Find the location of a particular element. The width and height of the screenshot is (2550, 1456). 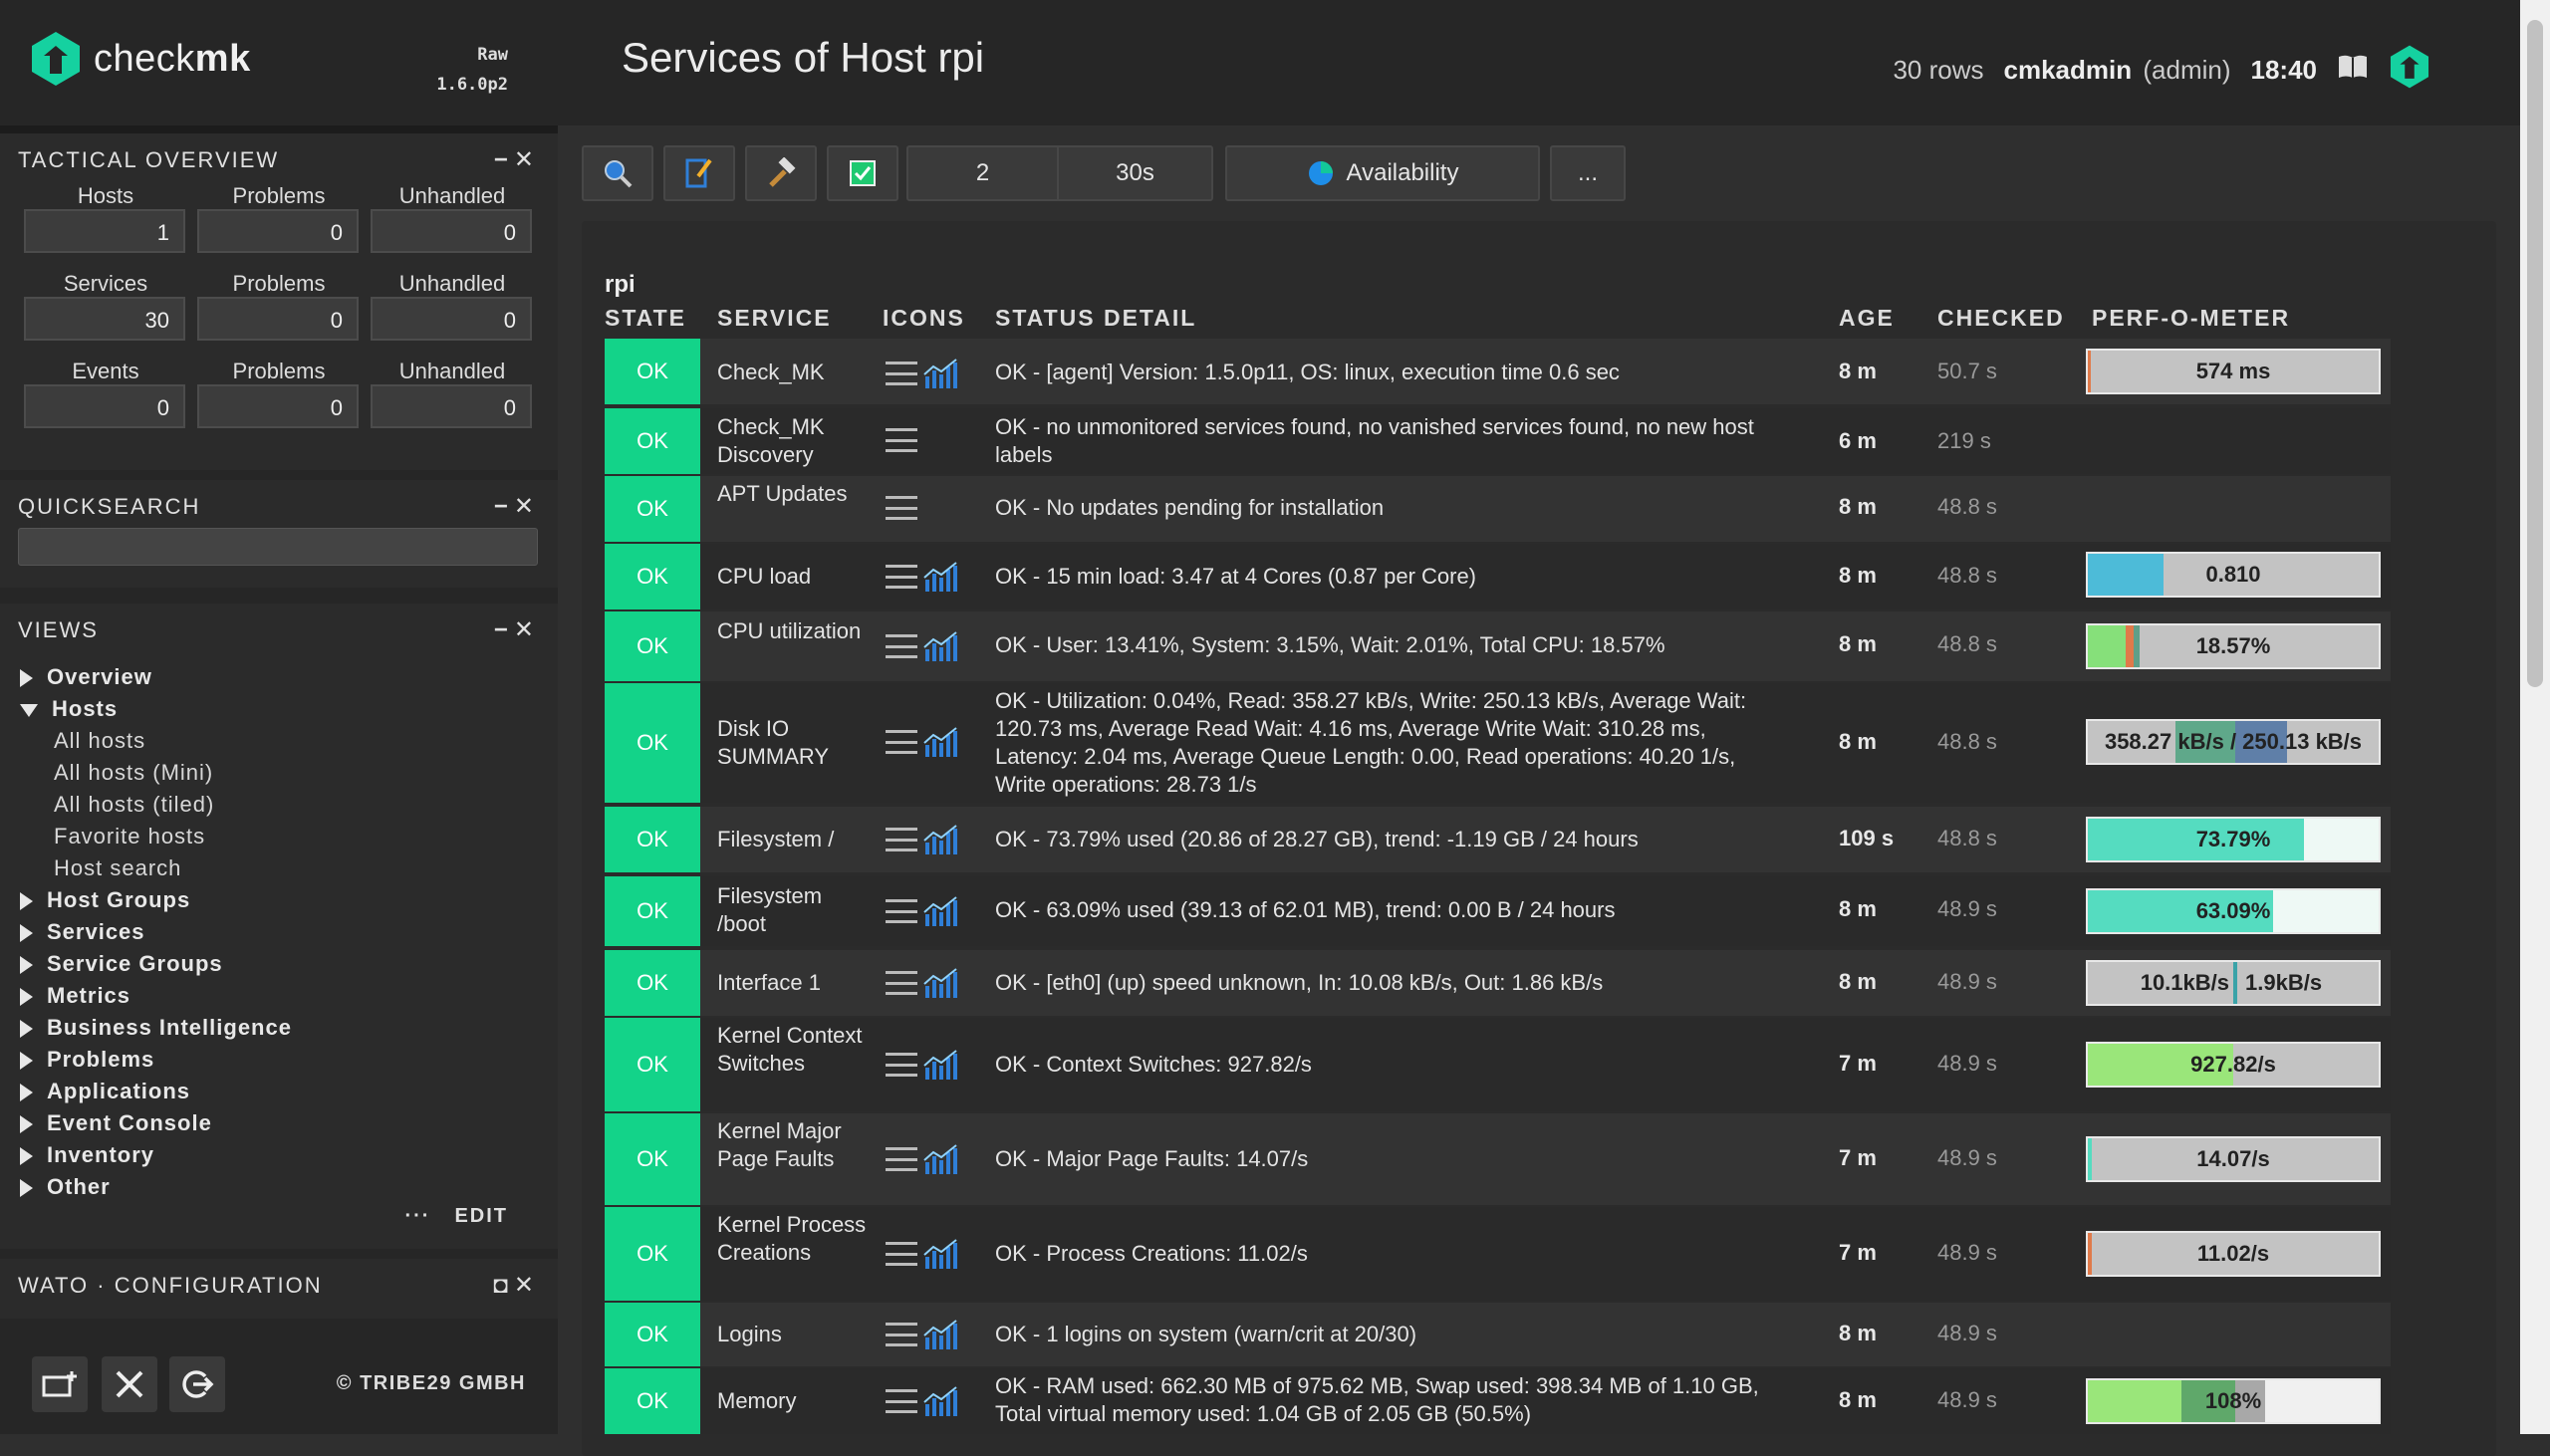

add-snapin-button is located at coordinates (60, 1384).